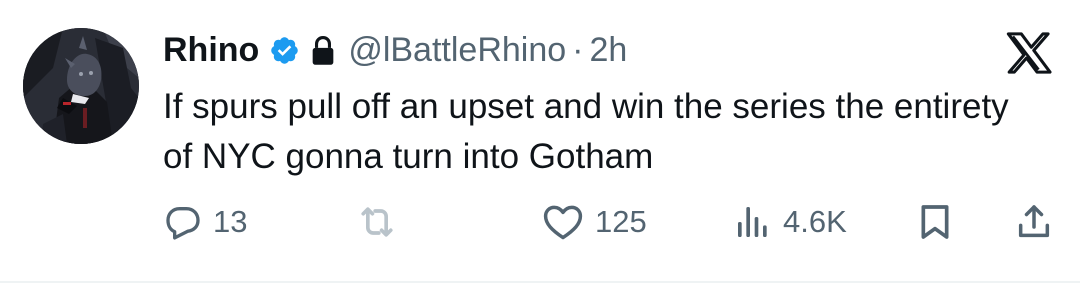  I want to click on display-name: Rhino, so click(211, 50).